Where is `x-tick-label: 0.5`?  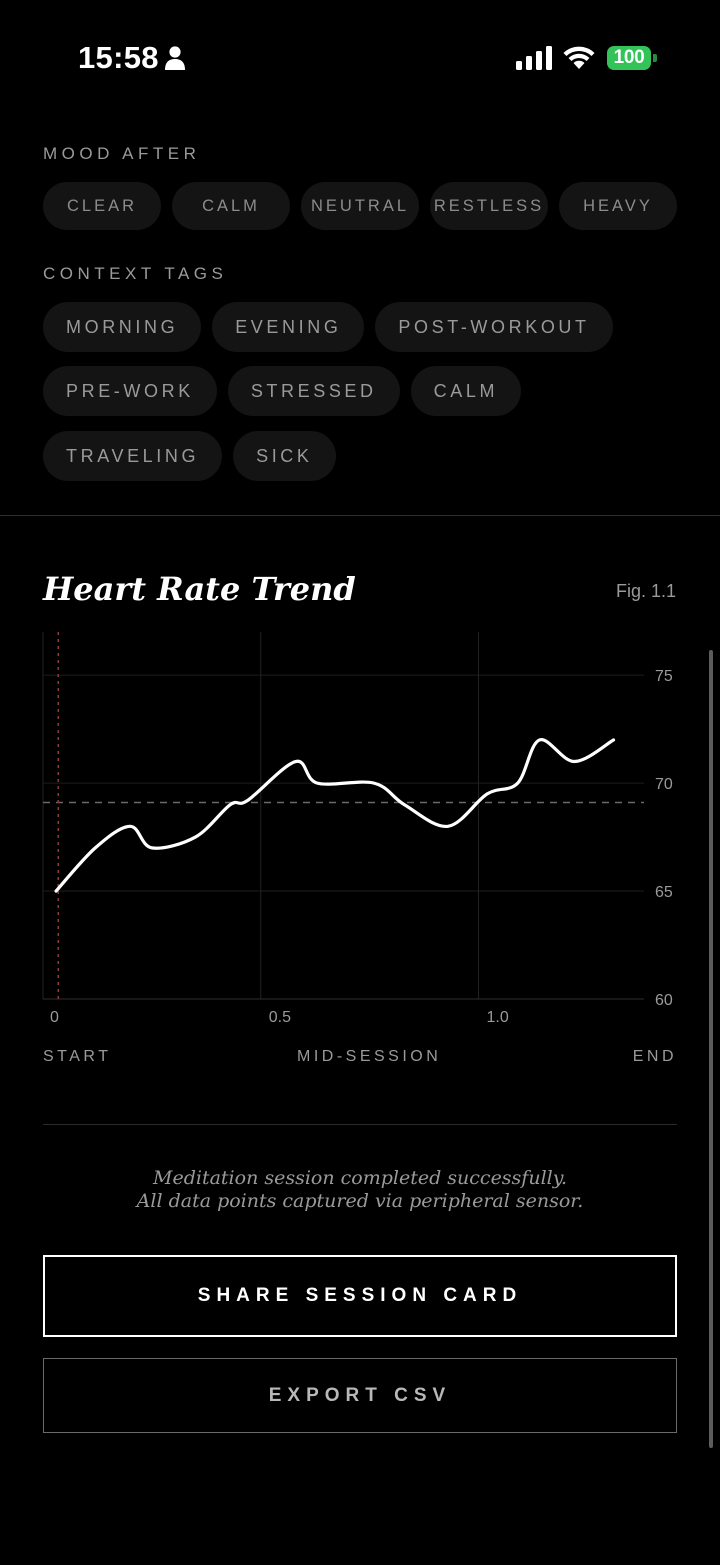
x-tick-label: 0.5 is located at coordinates (280, 1017).